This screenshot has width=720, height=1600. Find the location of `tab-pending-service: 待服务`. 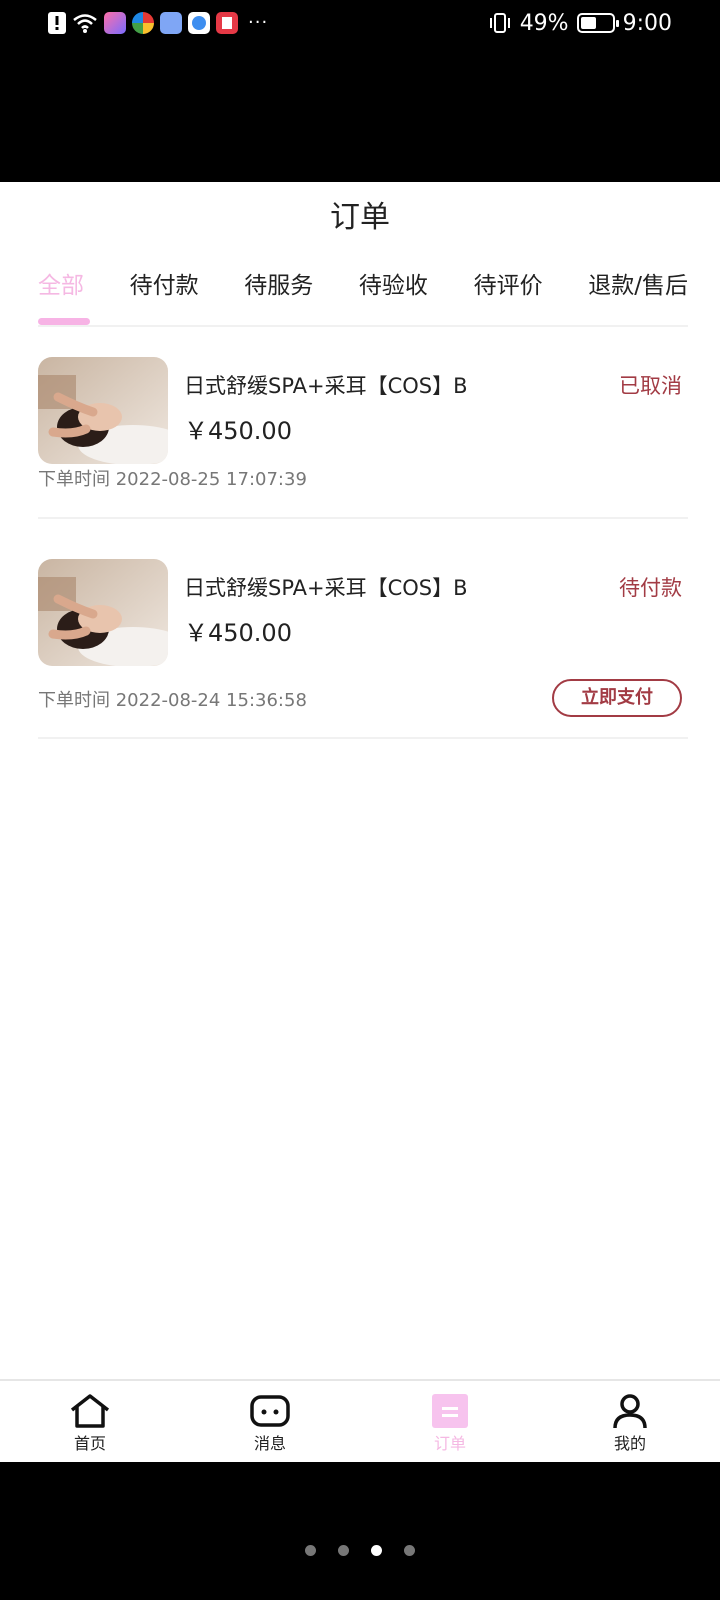

tab-pending-service: 待服务 is located at coordinates (278, 286).